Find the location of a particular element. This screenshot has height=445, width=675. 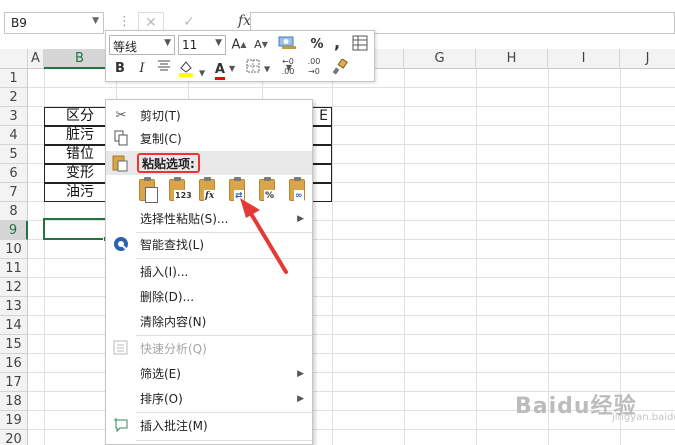

column-header: I is located at coordinates (584, 59).